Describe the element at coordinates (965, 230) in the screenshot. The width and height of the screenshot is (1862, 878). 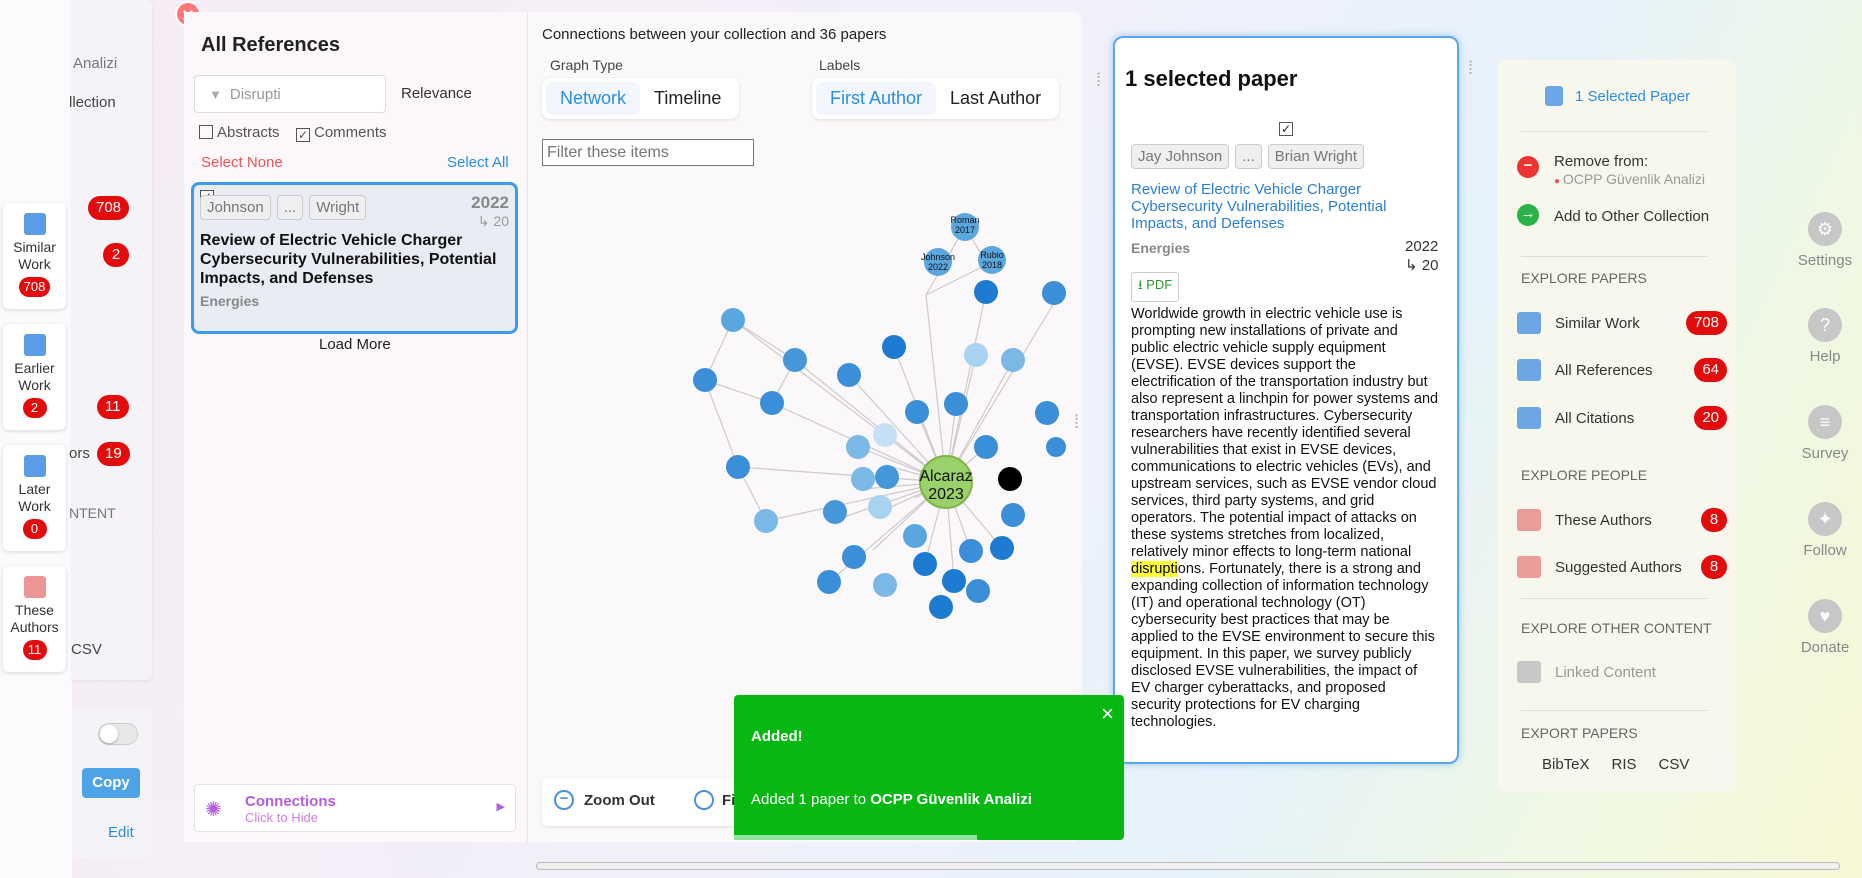
I see `node-year: 2017` at that location.